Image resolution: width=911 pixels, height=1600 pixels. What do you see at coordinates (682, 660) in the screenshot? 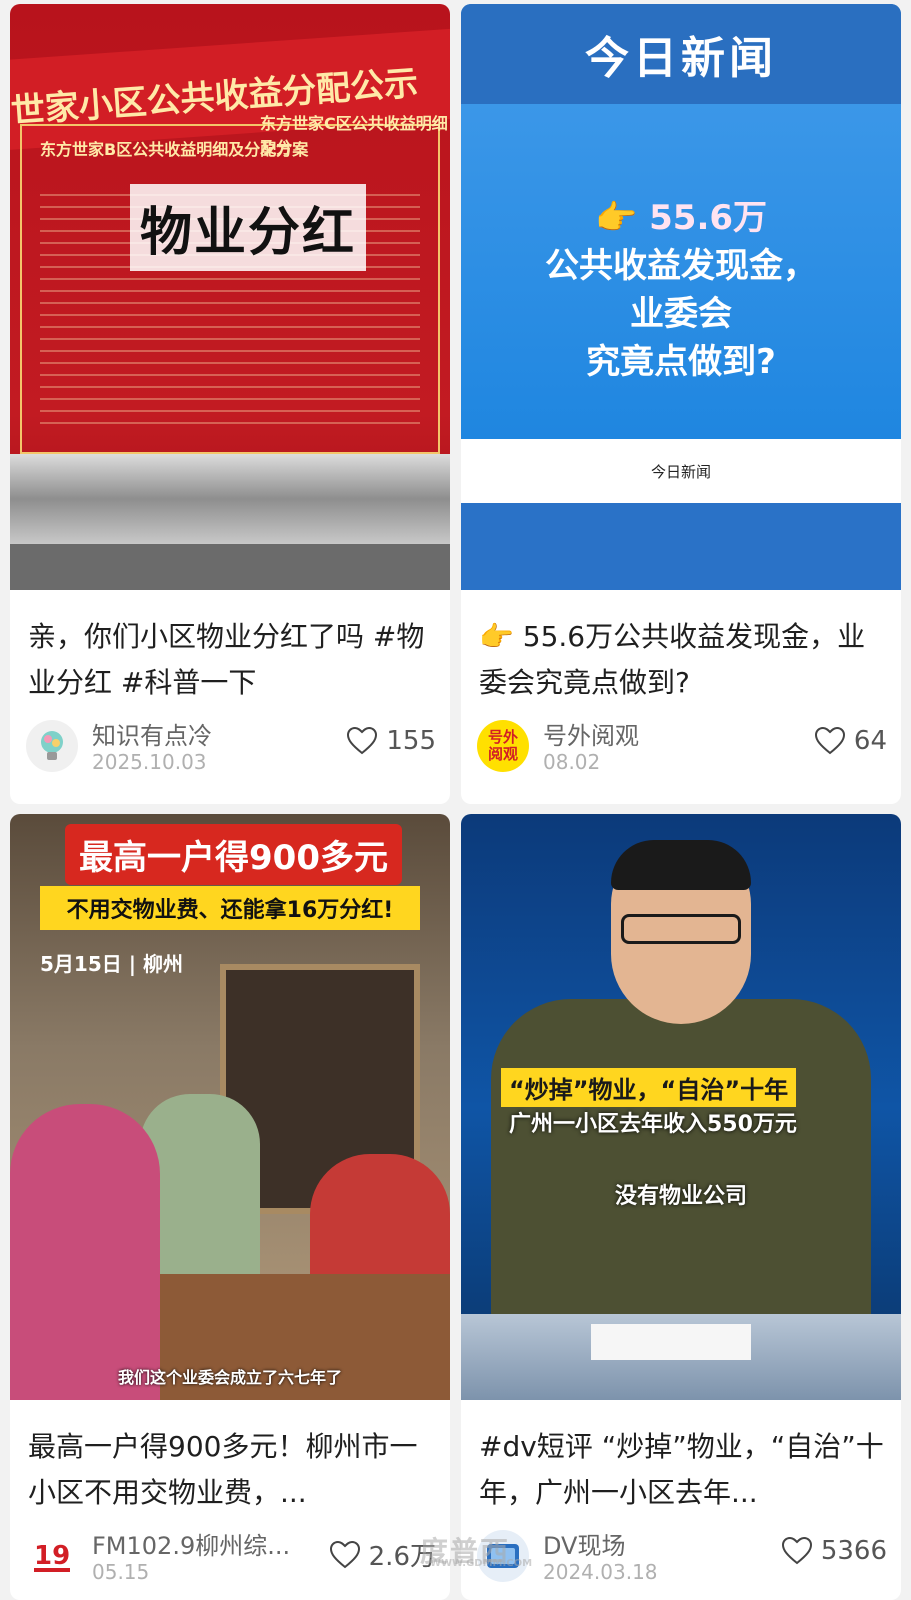
I see `note-title: 👉 55.6万公共收益发现金，业委会究竟点做到?` at bounding box center [682, 660].